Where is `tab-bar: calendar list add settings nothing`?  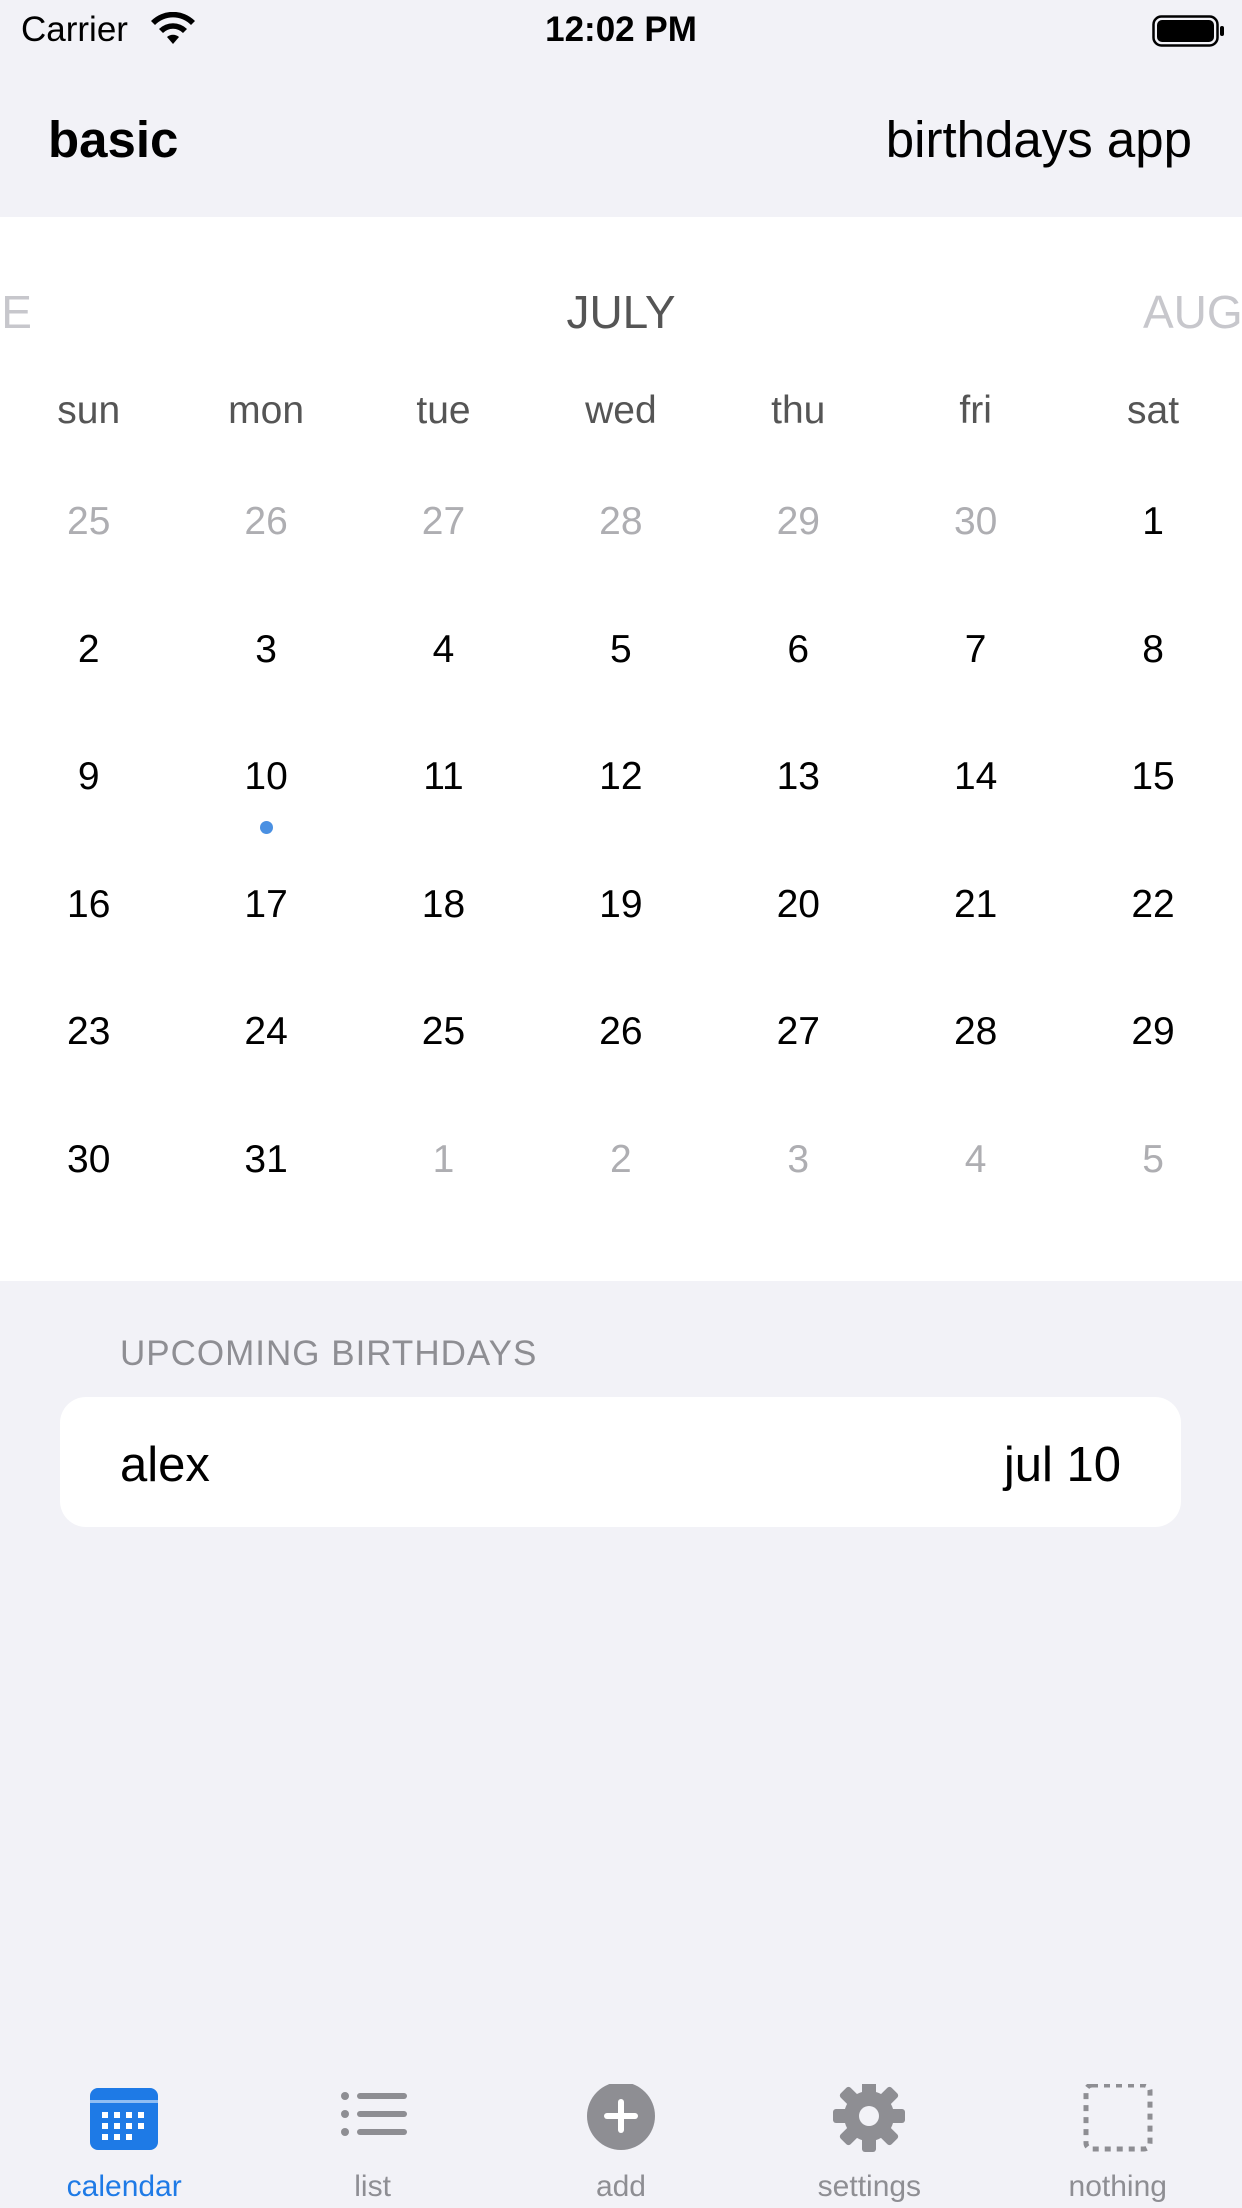 tab-bar: calendar list add settings nothing is located at coordinates (621, 2134).